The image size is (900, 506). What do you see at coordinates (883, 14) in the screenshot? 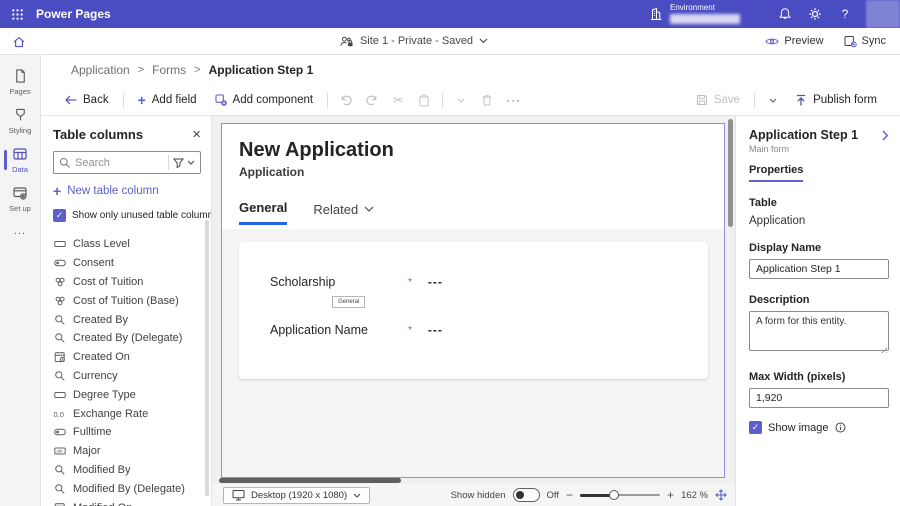
I see `account-menu` at bounding box center [883, 14].